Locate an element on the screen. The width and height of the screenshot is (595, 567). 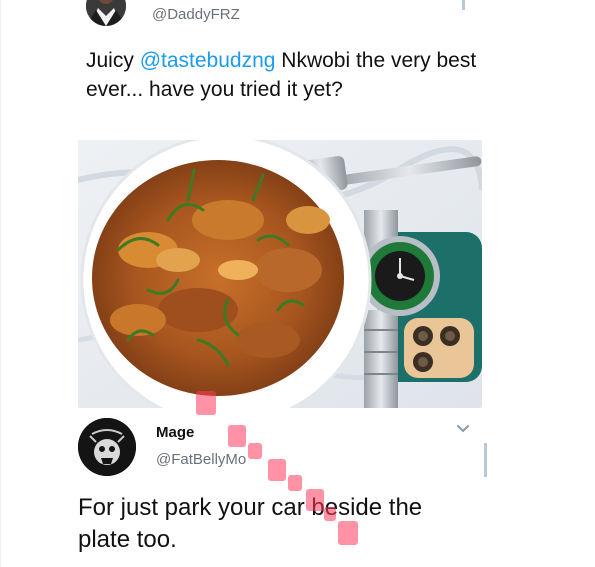
divider is located at coordinates (0, 283).